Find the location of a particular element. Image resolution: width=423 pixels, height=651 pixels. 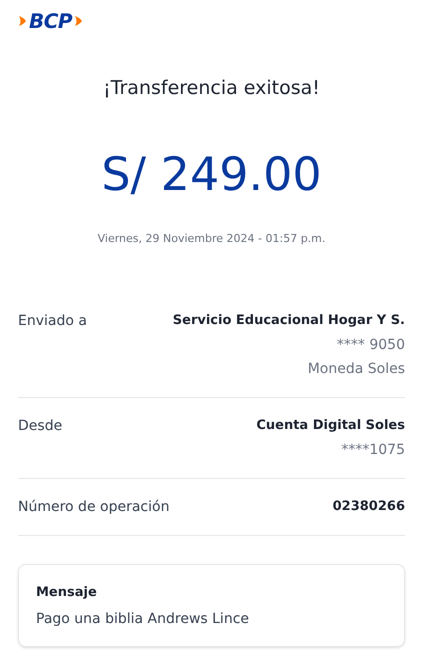

message-title: Mensaje is located at coordinates (66, 593).